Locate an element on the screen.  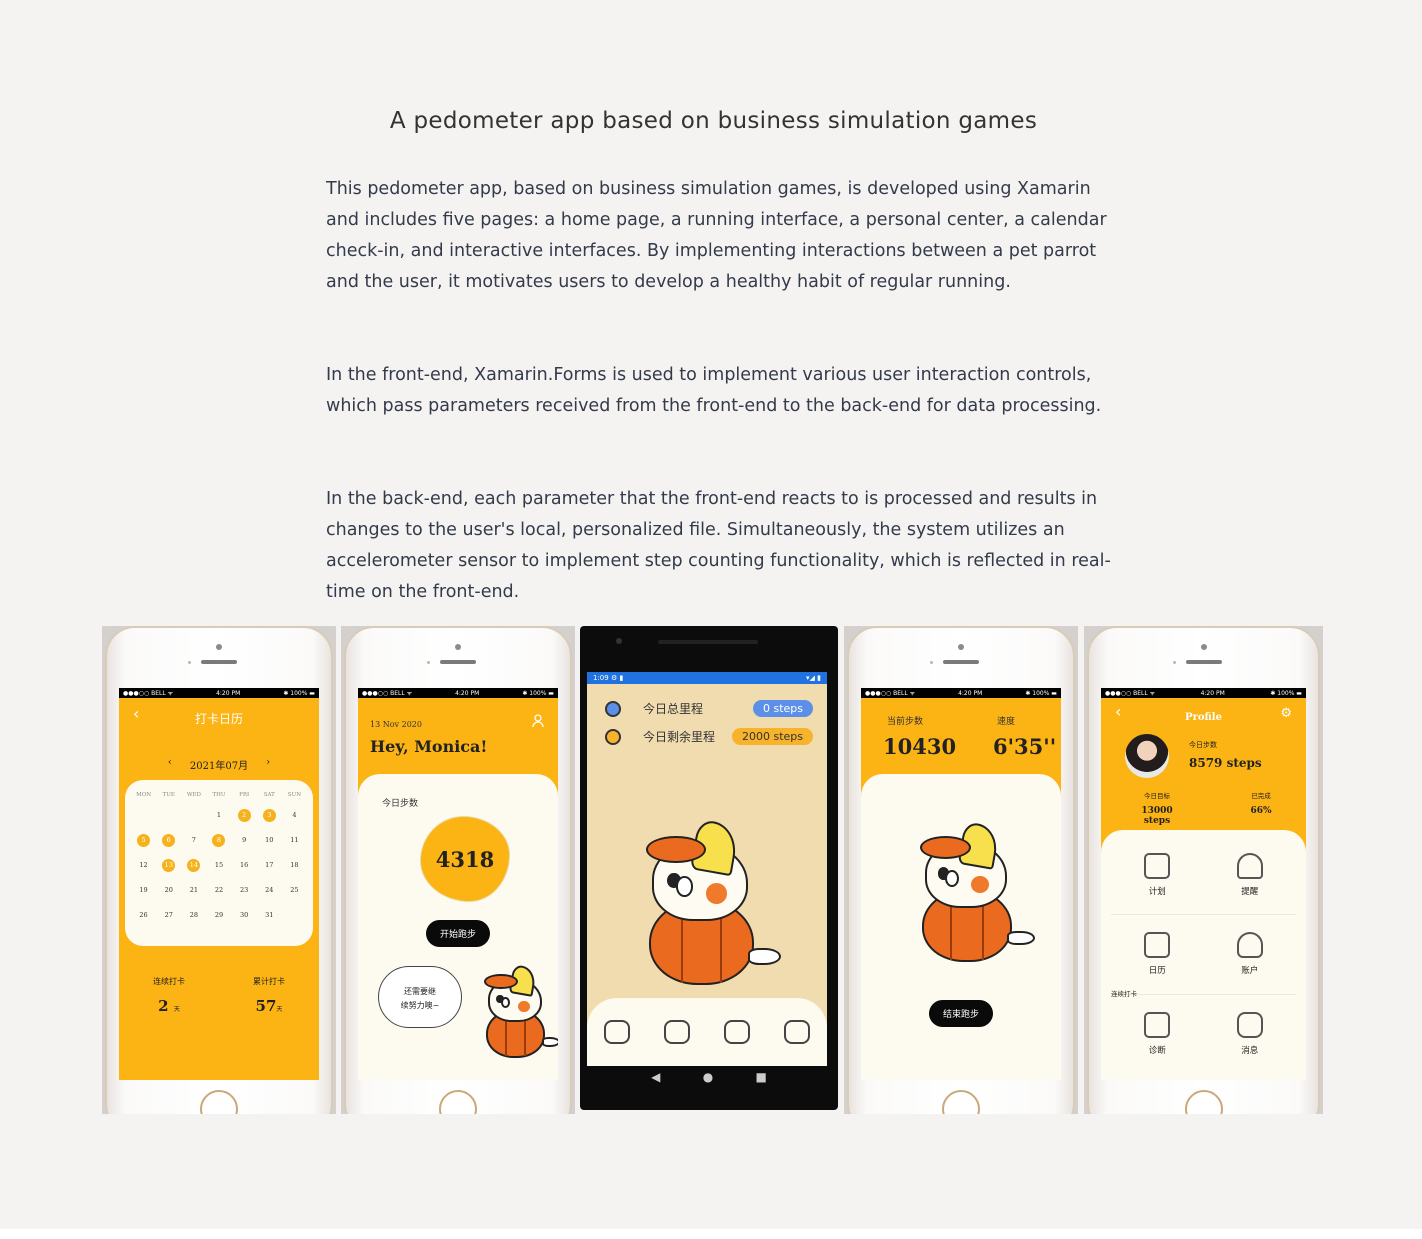
calendar-day: 16 is located at coordinates (244, 865).